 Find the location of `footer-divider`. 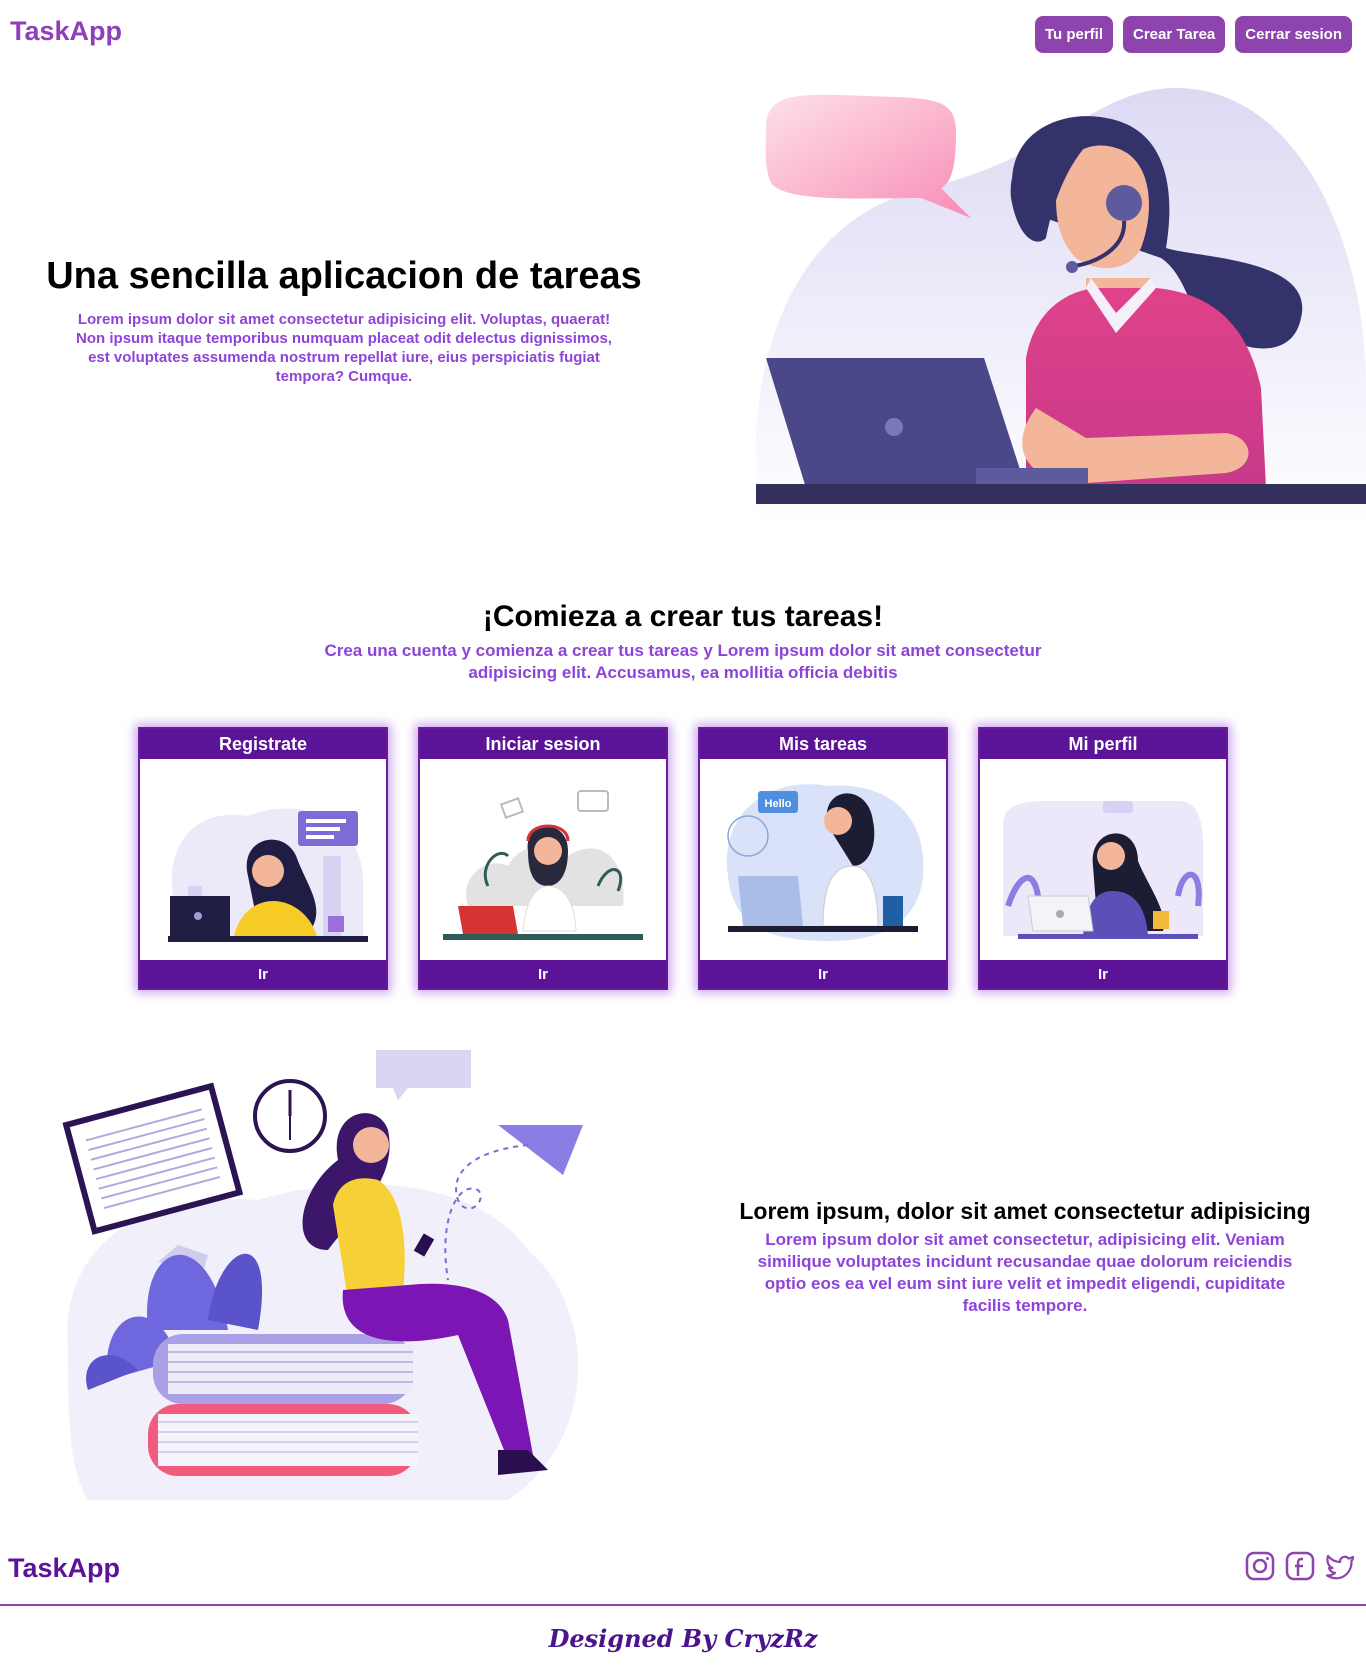

footer-divider is located at coordinates (683, 1605).